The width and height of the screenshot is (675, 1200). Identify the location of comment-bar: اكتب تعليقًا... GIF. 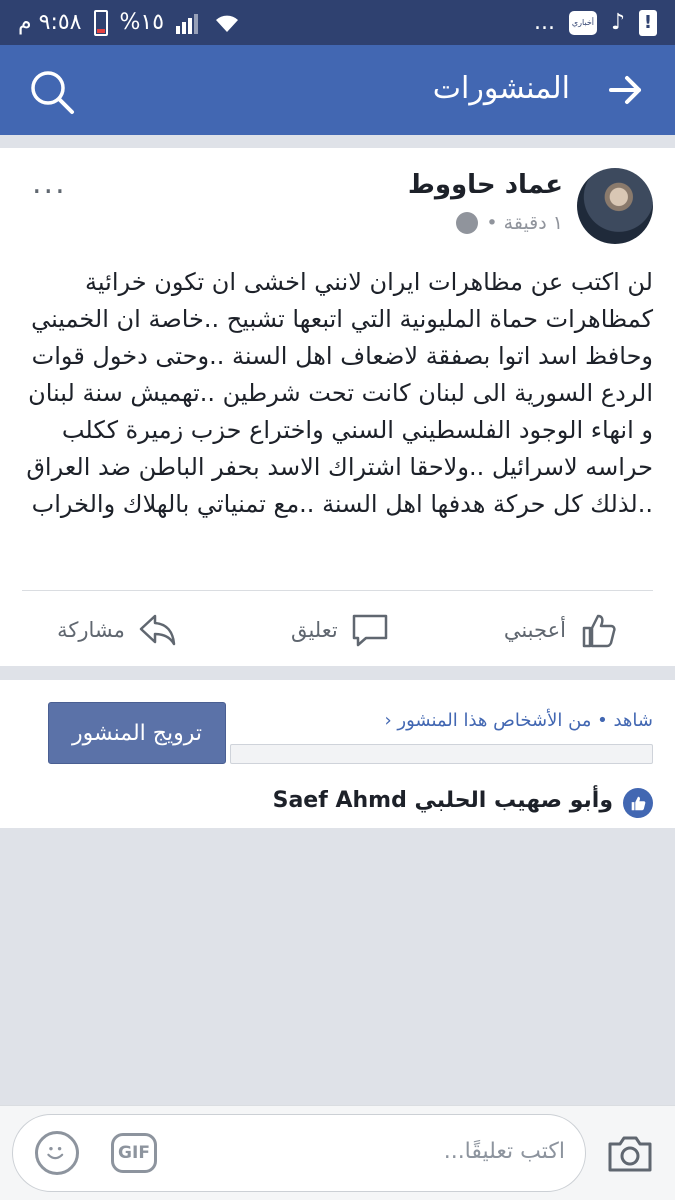
(337, 1152).